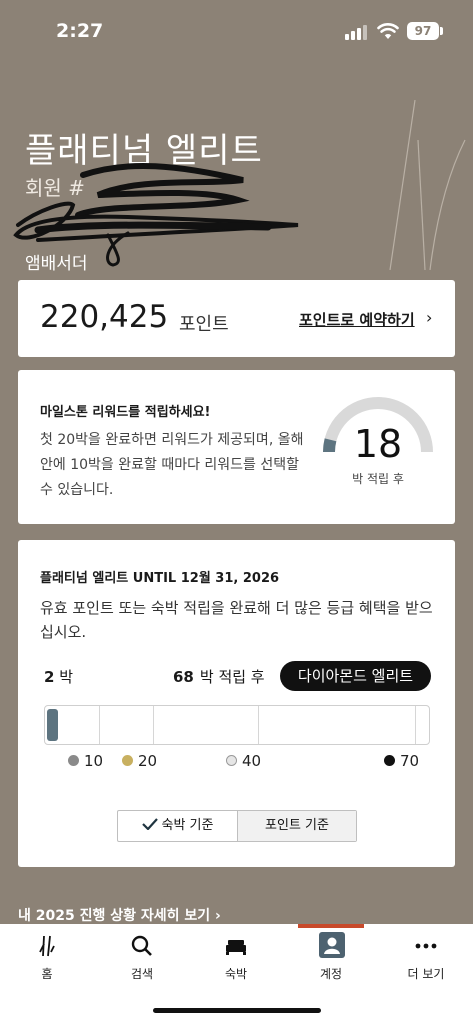 This screenshot has height=1024, width=473. Describe the element at coordinates (85, 761) in the screenshot. I see `marker-10: 10` at that location.